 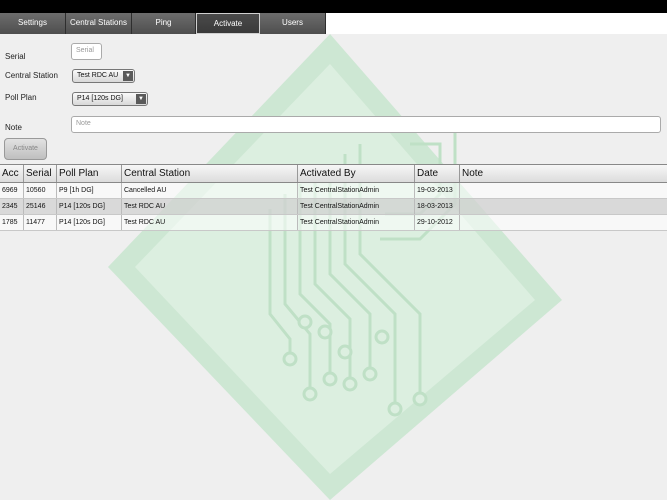 I want to click on cell-poll-plan: P9 [1h DG], so click(x=89, y=190).